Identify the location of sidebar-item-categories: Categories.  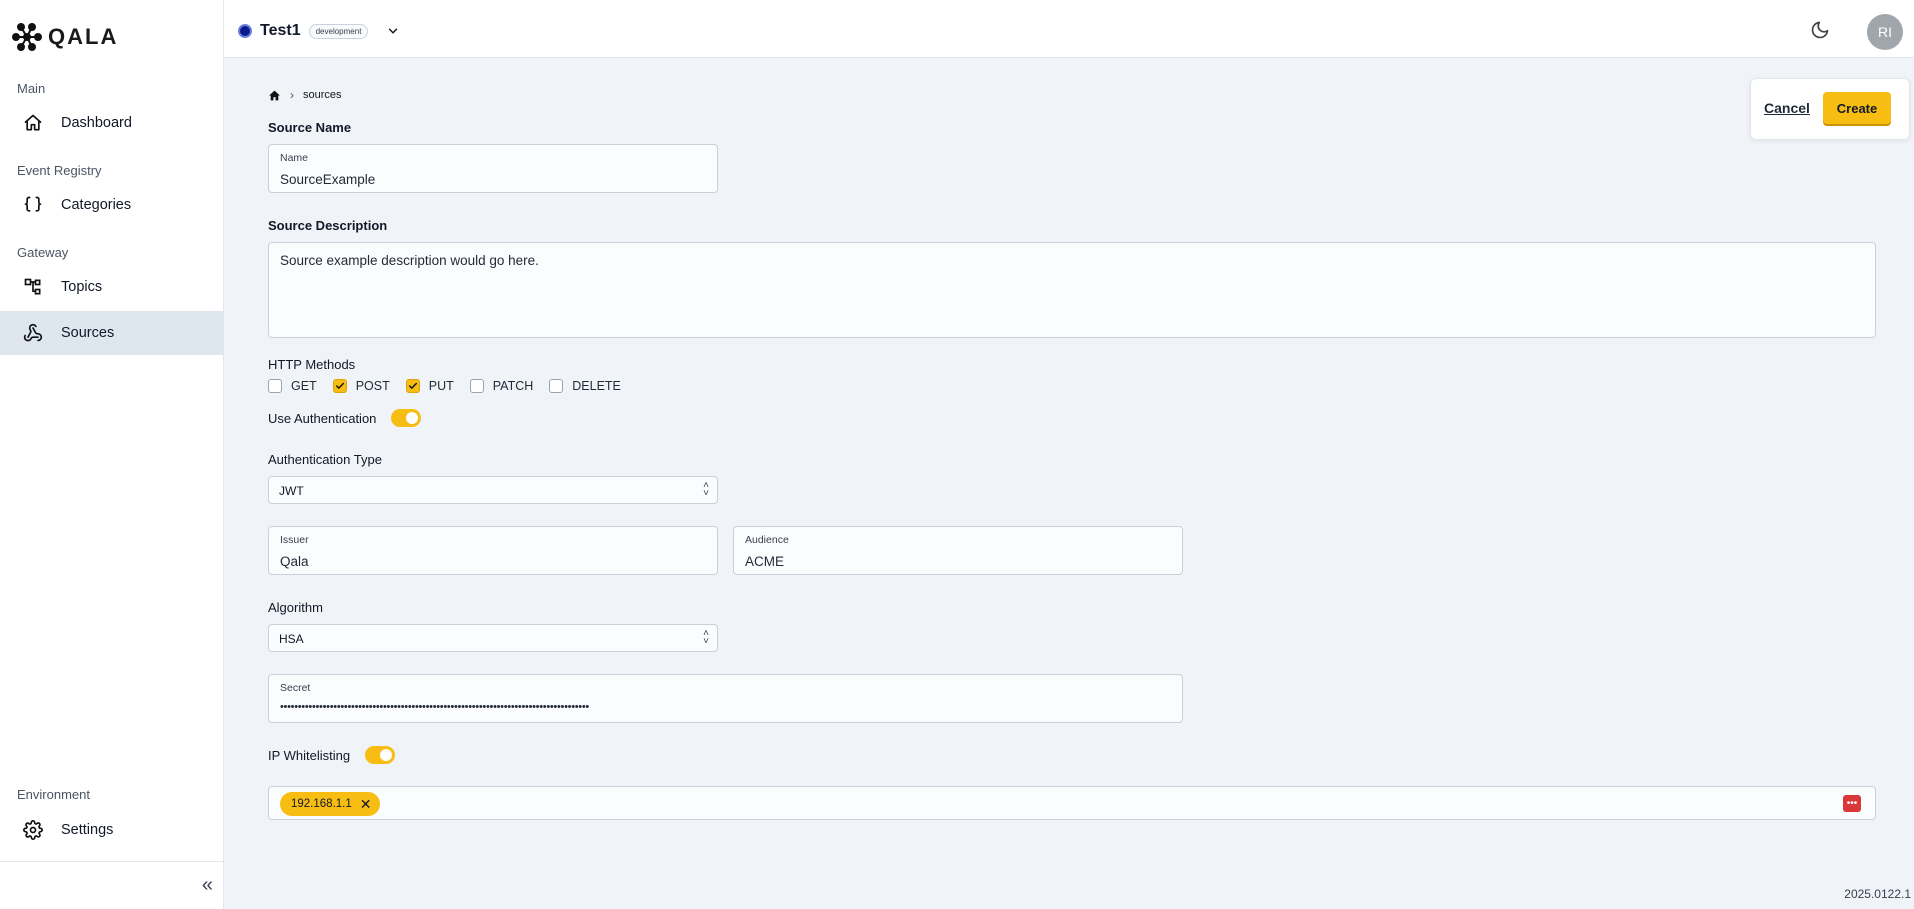
(111, 205).